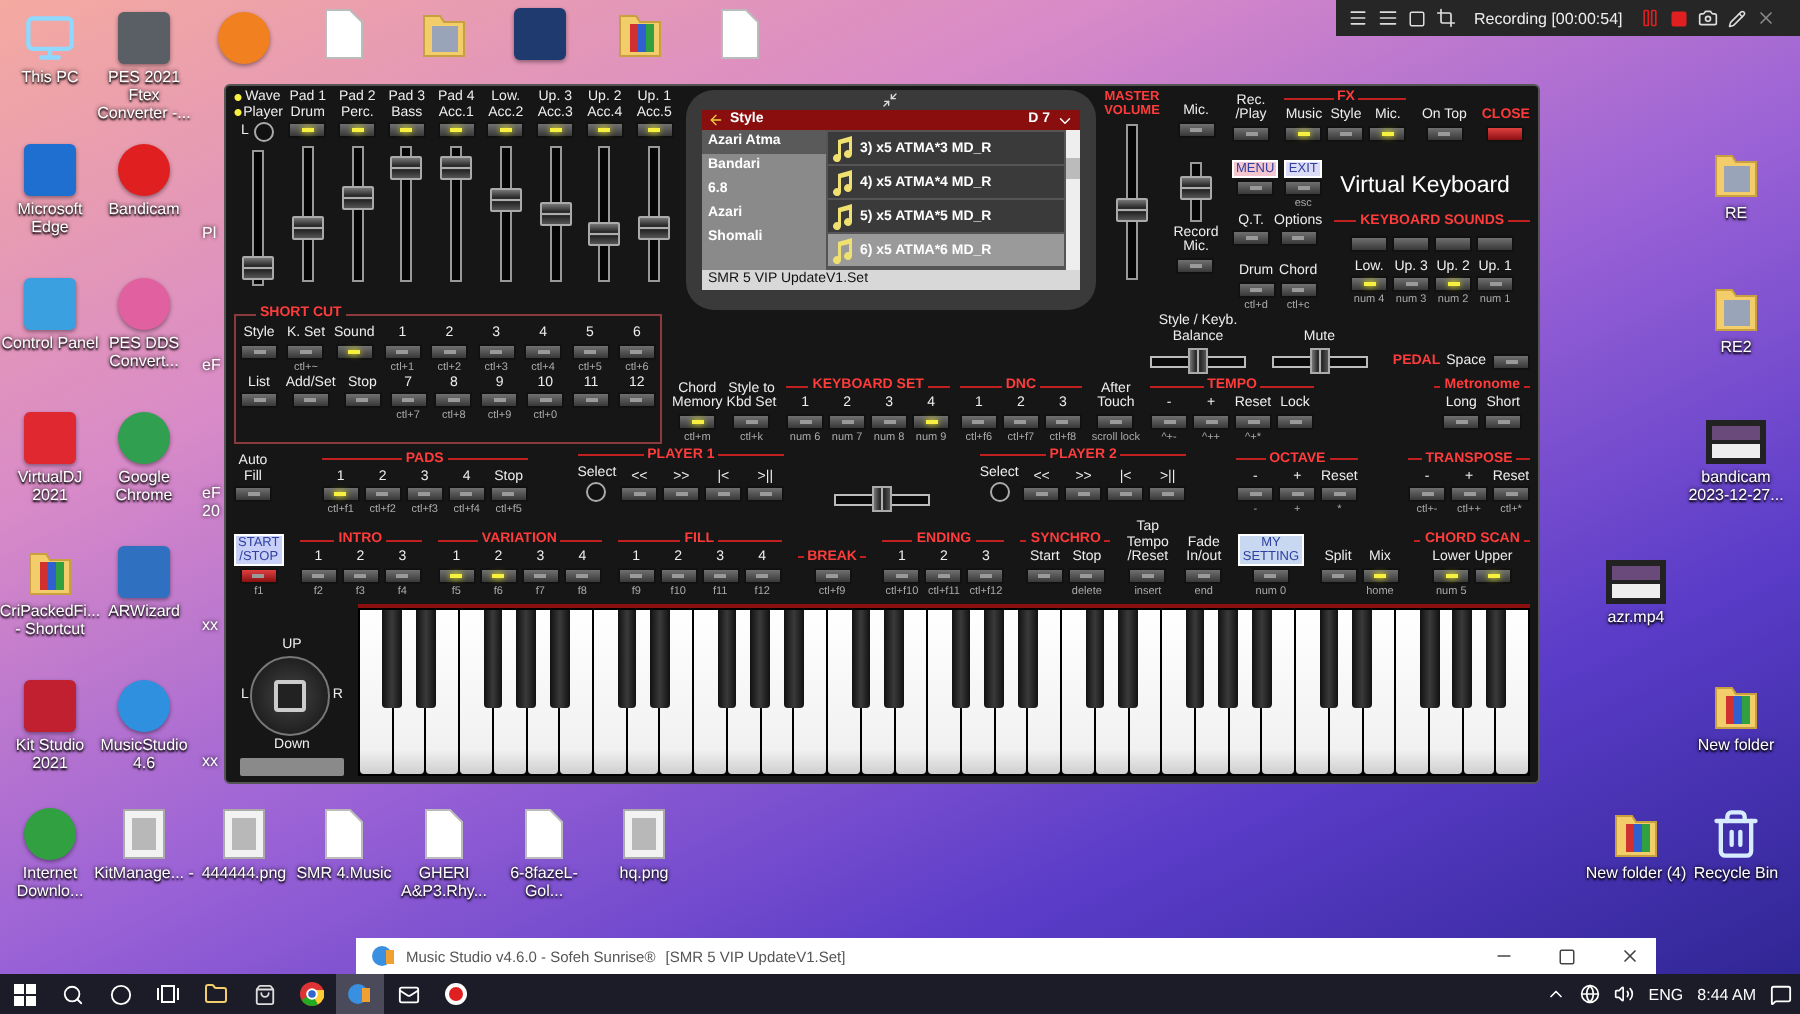 This screenshot has width=1800, height=1014. Describe the element at coordinates (1505, 133) in the screenshot. I see `close-button` at that location.